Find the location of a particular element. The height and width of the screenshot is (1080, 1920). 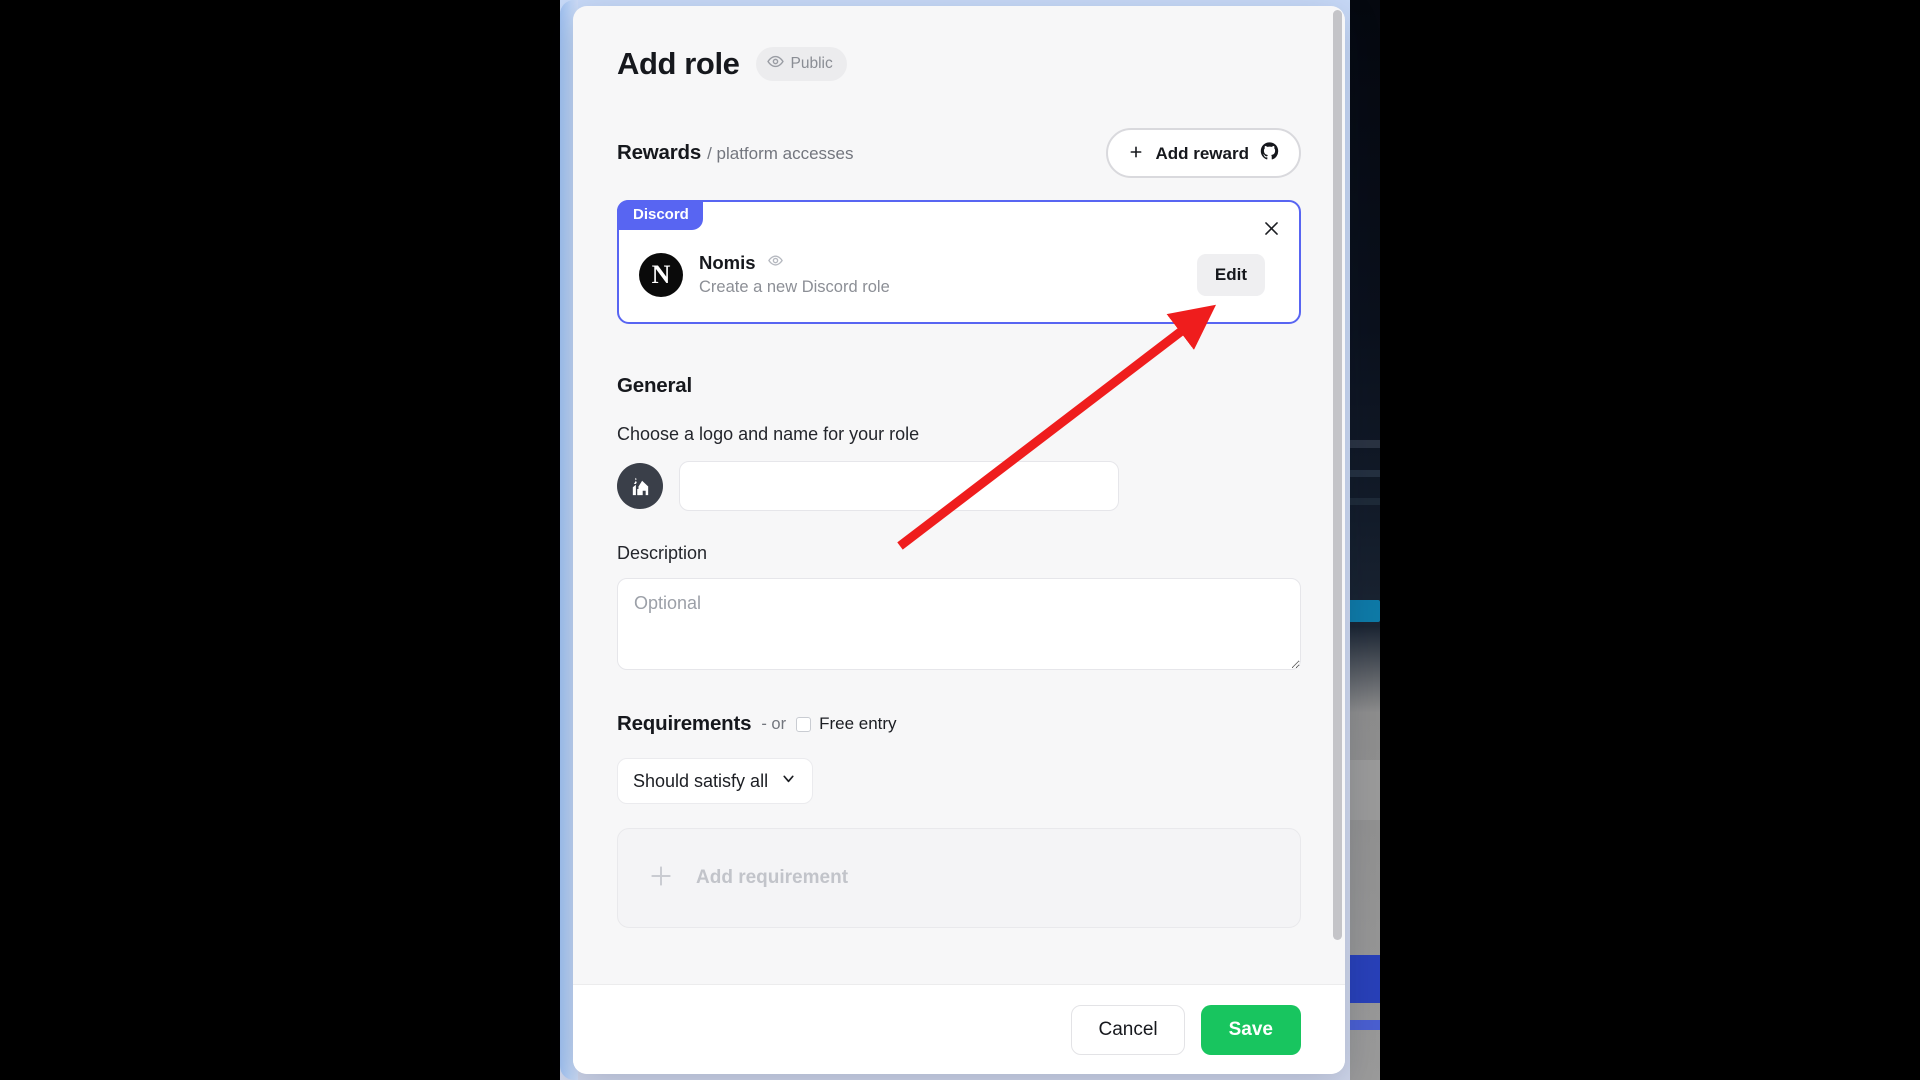

modal-header: Add role Public is located at coordinates (959, 44).